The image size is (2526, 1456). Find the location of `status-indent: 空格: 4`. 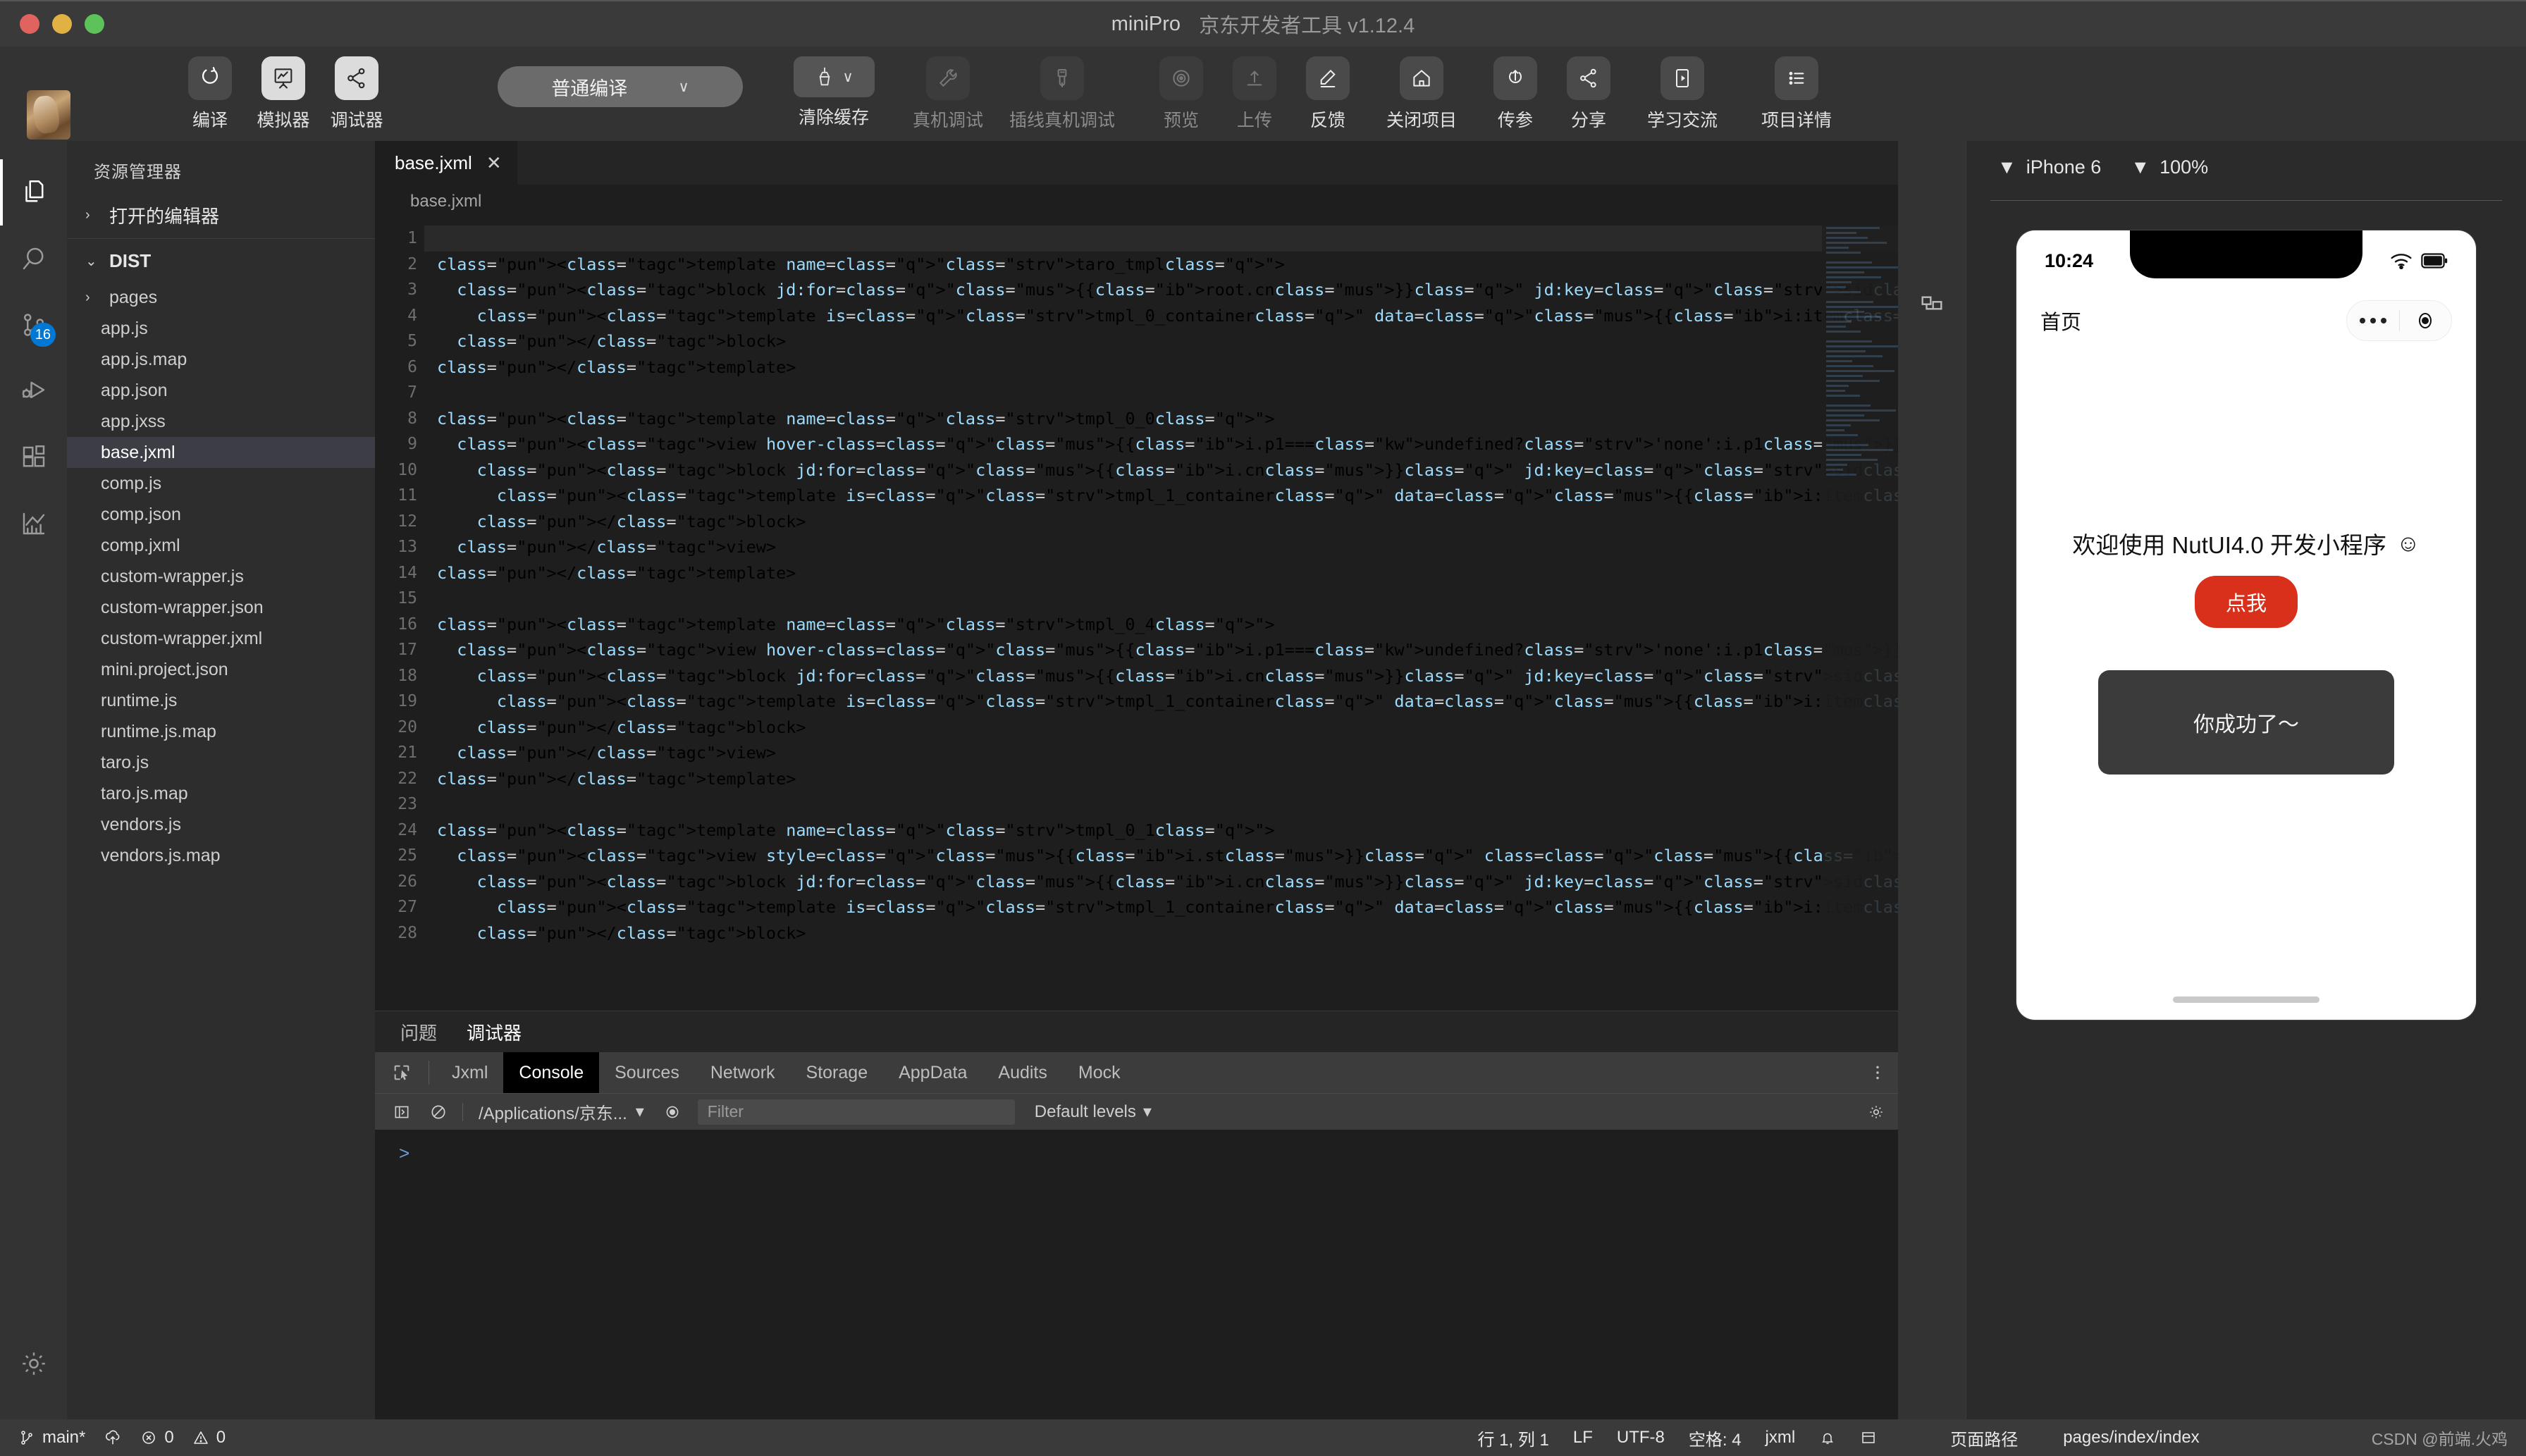

status-indent: 空格: 4 is located at coordinates (1715, 1438).